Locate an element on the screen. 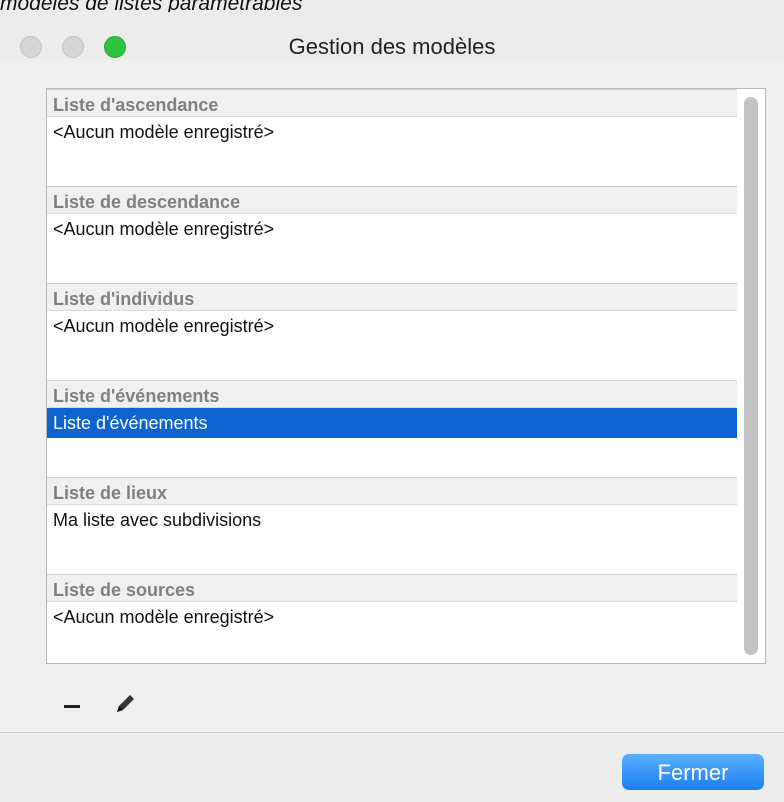 The height and width of the screenshot is (802, 784). close-button: Fermer is located at coordinates (693, 772).